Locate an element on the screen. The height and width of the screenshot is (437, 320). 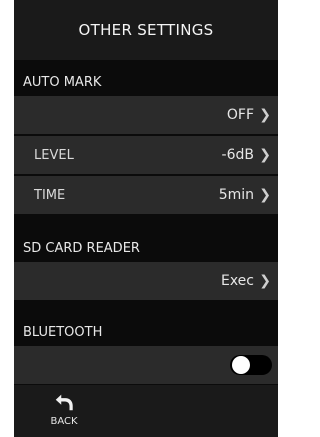
back-arrow-icon is located at coordinates (64, 402).